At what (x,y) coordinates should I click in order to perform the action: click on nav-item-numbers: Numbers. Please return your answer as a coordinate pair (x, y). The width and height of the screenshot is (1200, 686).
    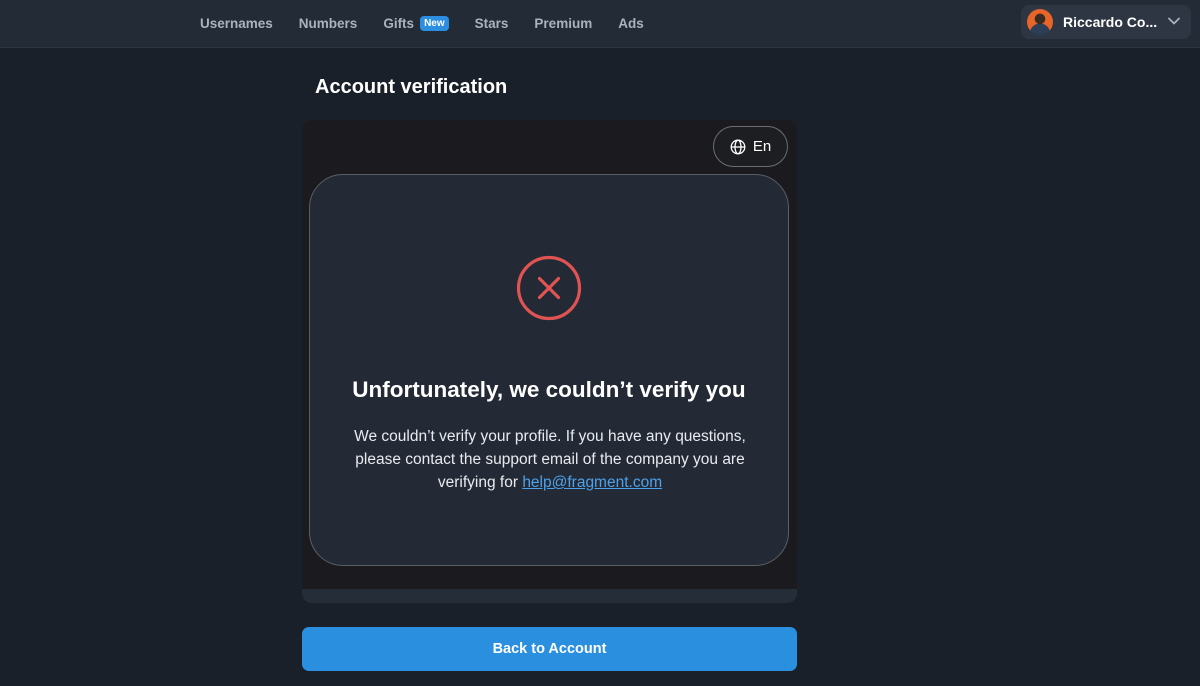
    Looking at the image, I should click on (328, 23).